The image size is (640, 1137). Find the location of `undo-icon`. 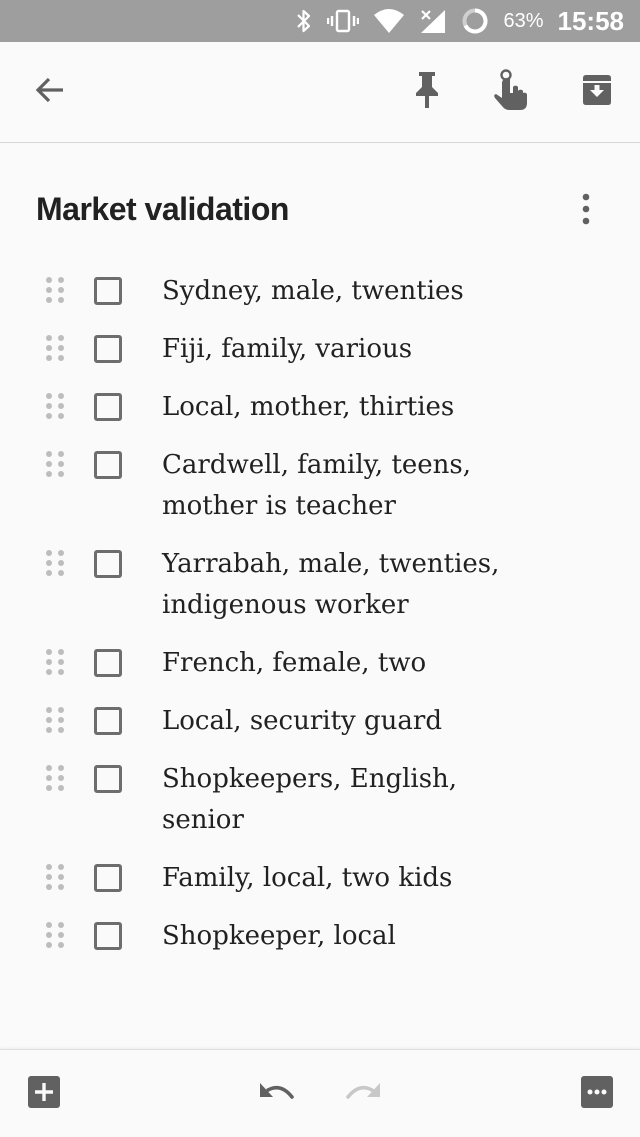

undo-icon is located at coordinates (277, 1094).